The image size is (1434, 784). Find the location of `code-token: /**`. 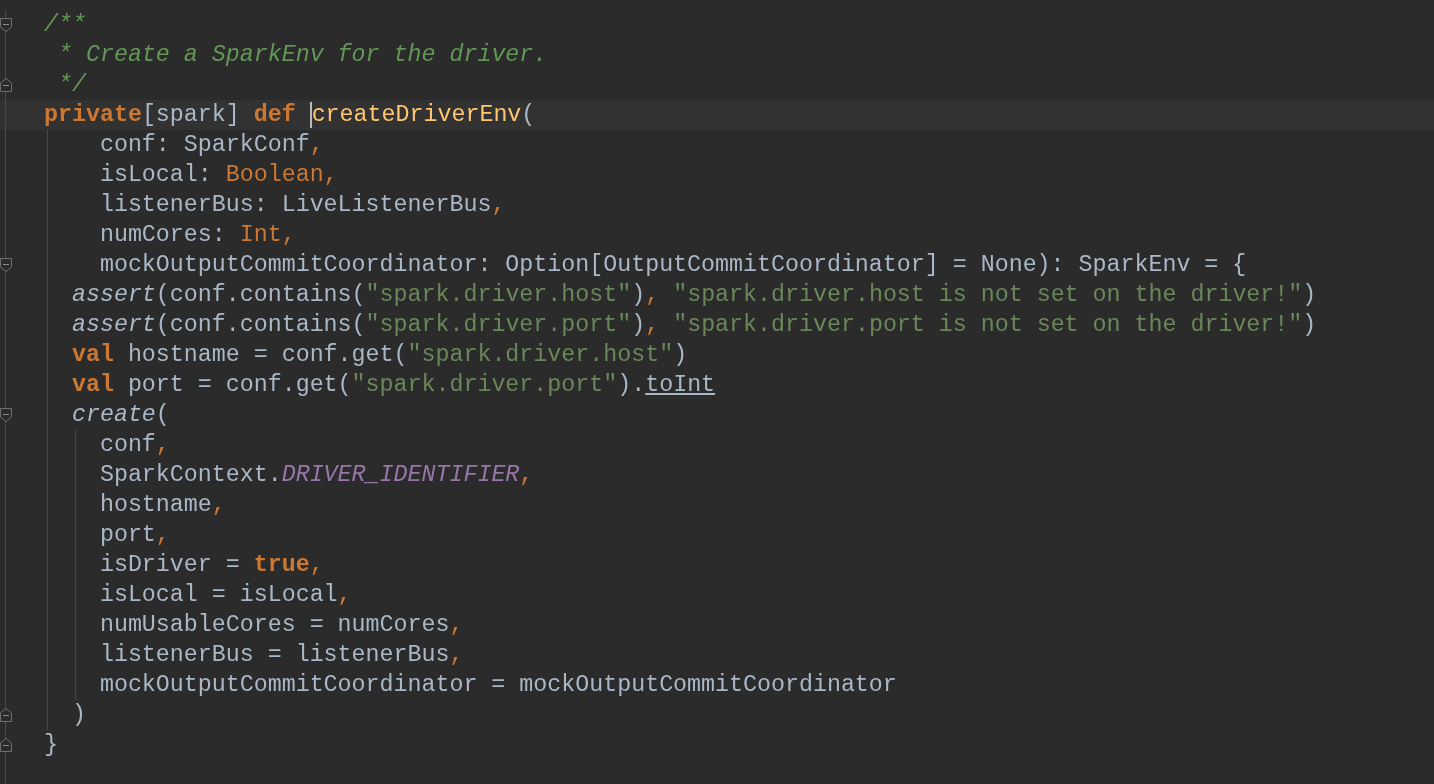

code-token: /** is located at coordinates (65, 25).